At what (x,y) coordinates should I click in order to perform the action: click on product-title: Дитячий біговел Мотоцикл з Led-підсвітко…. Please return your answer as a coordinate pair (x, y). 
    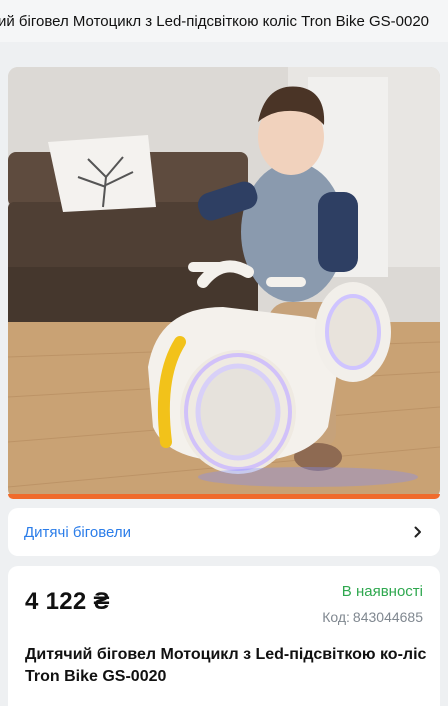
    Looking at the image, I should click on (226, 665).